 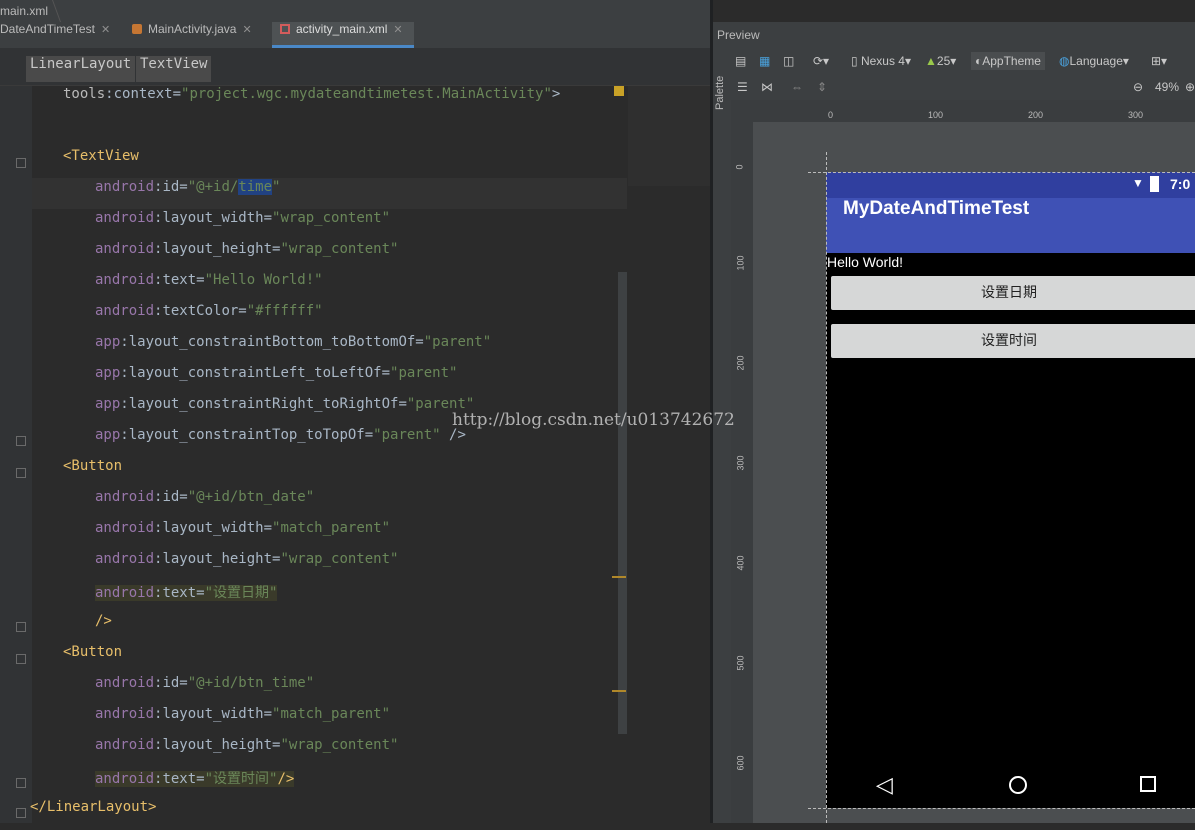 I want to click on tag-path-linearlayout: LinearLayout, so click(x=81, y=69).